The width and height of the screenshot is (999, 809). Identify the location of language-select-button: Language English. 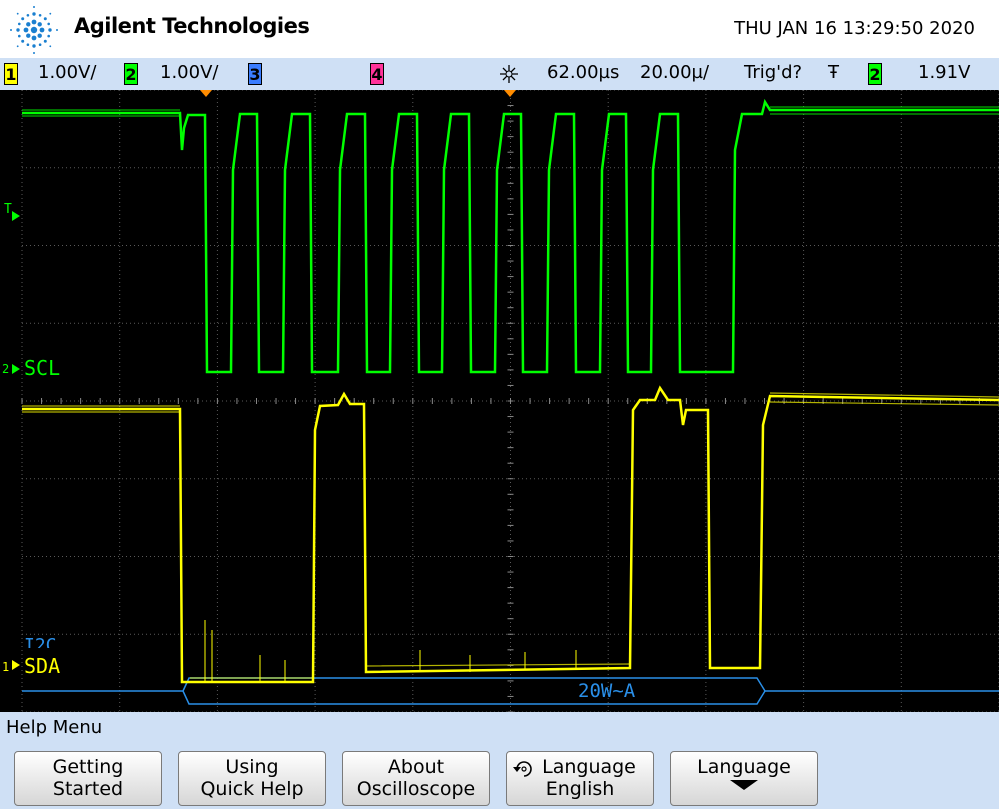
(580, 778).